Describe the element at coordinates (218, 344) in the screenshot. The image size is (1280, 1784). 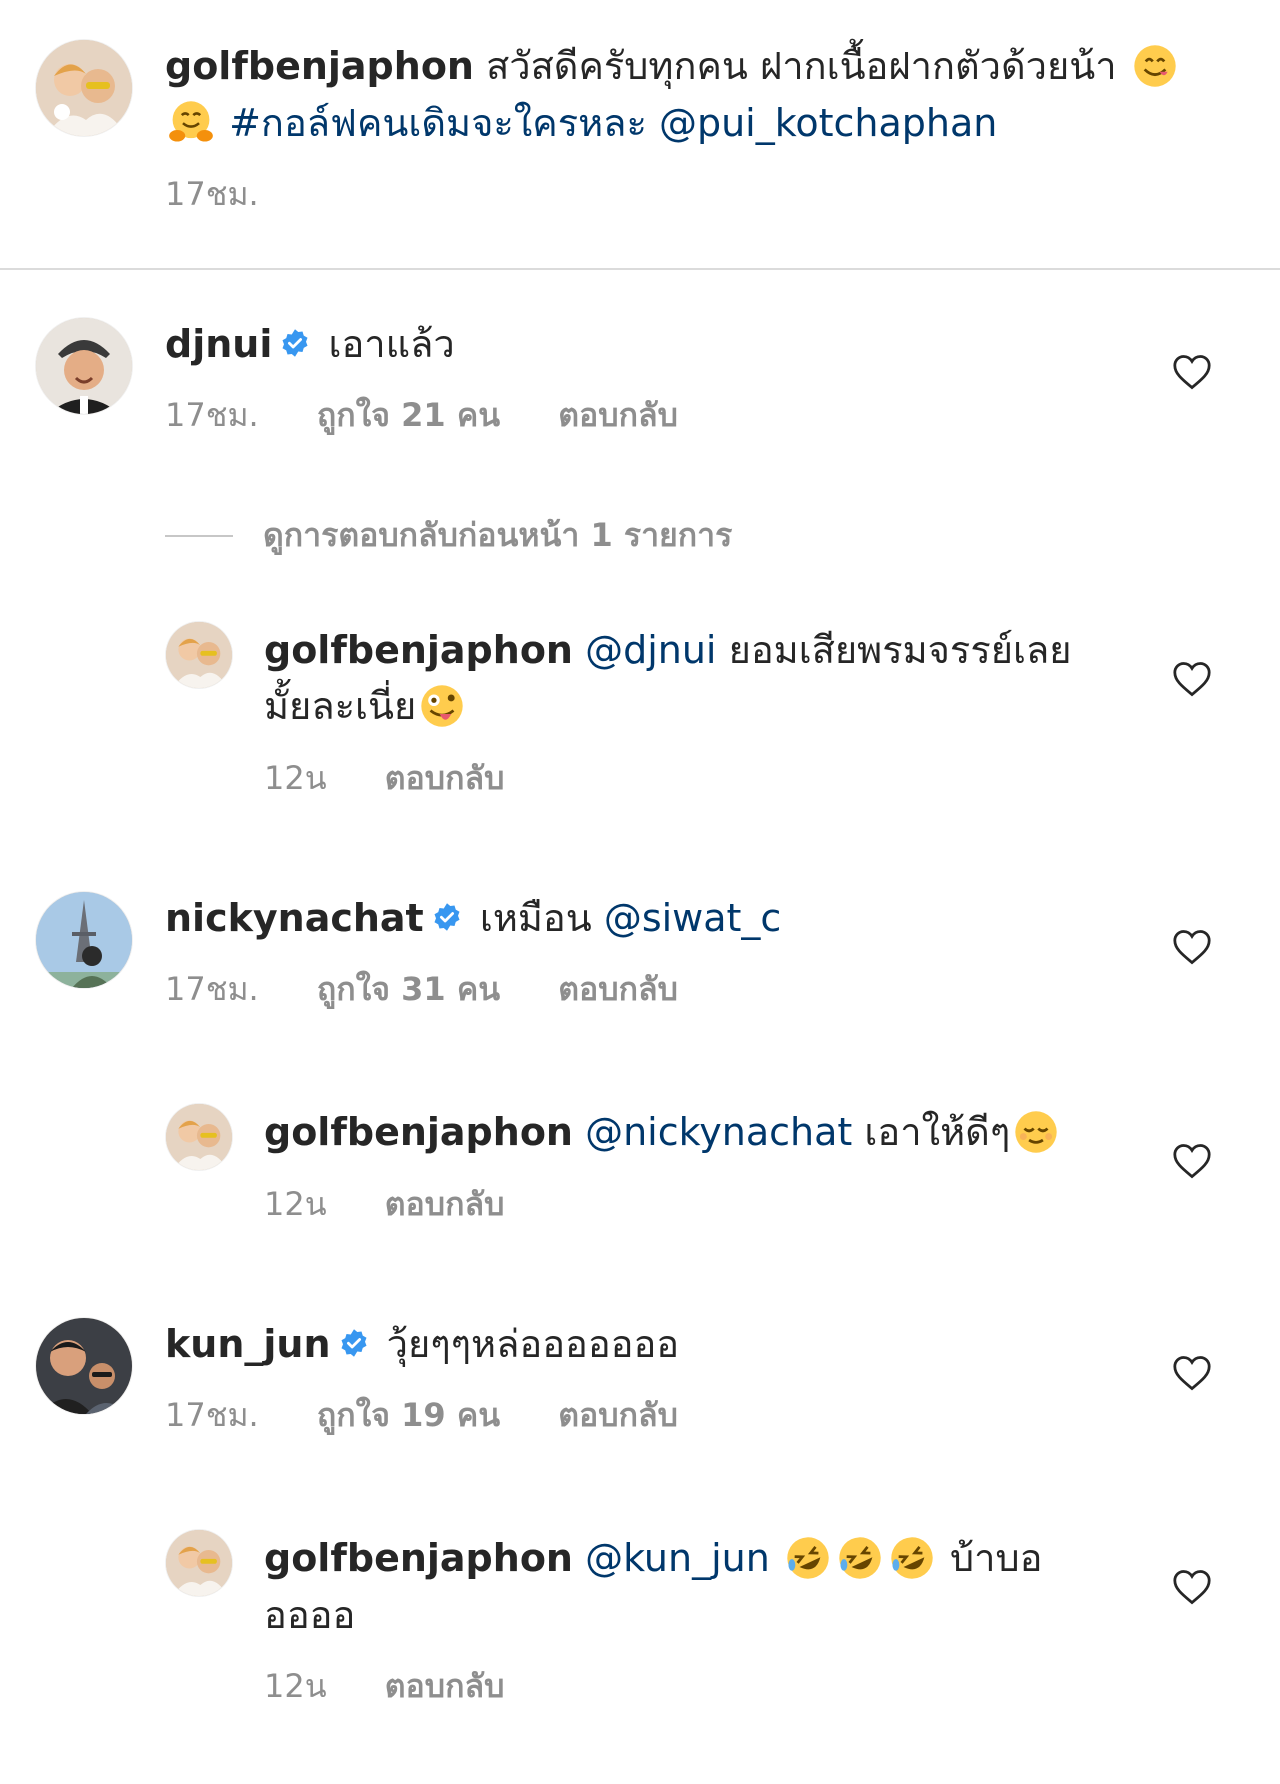
I see `comment-username: djnui` at that location.